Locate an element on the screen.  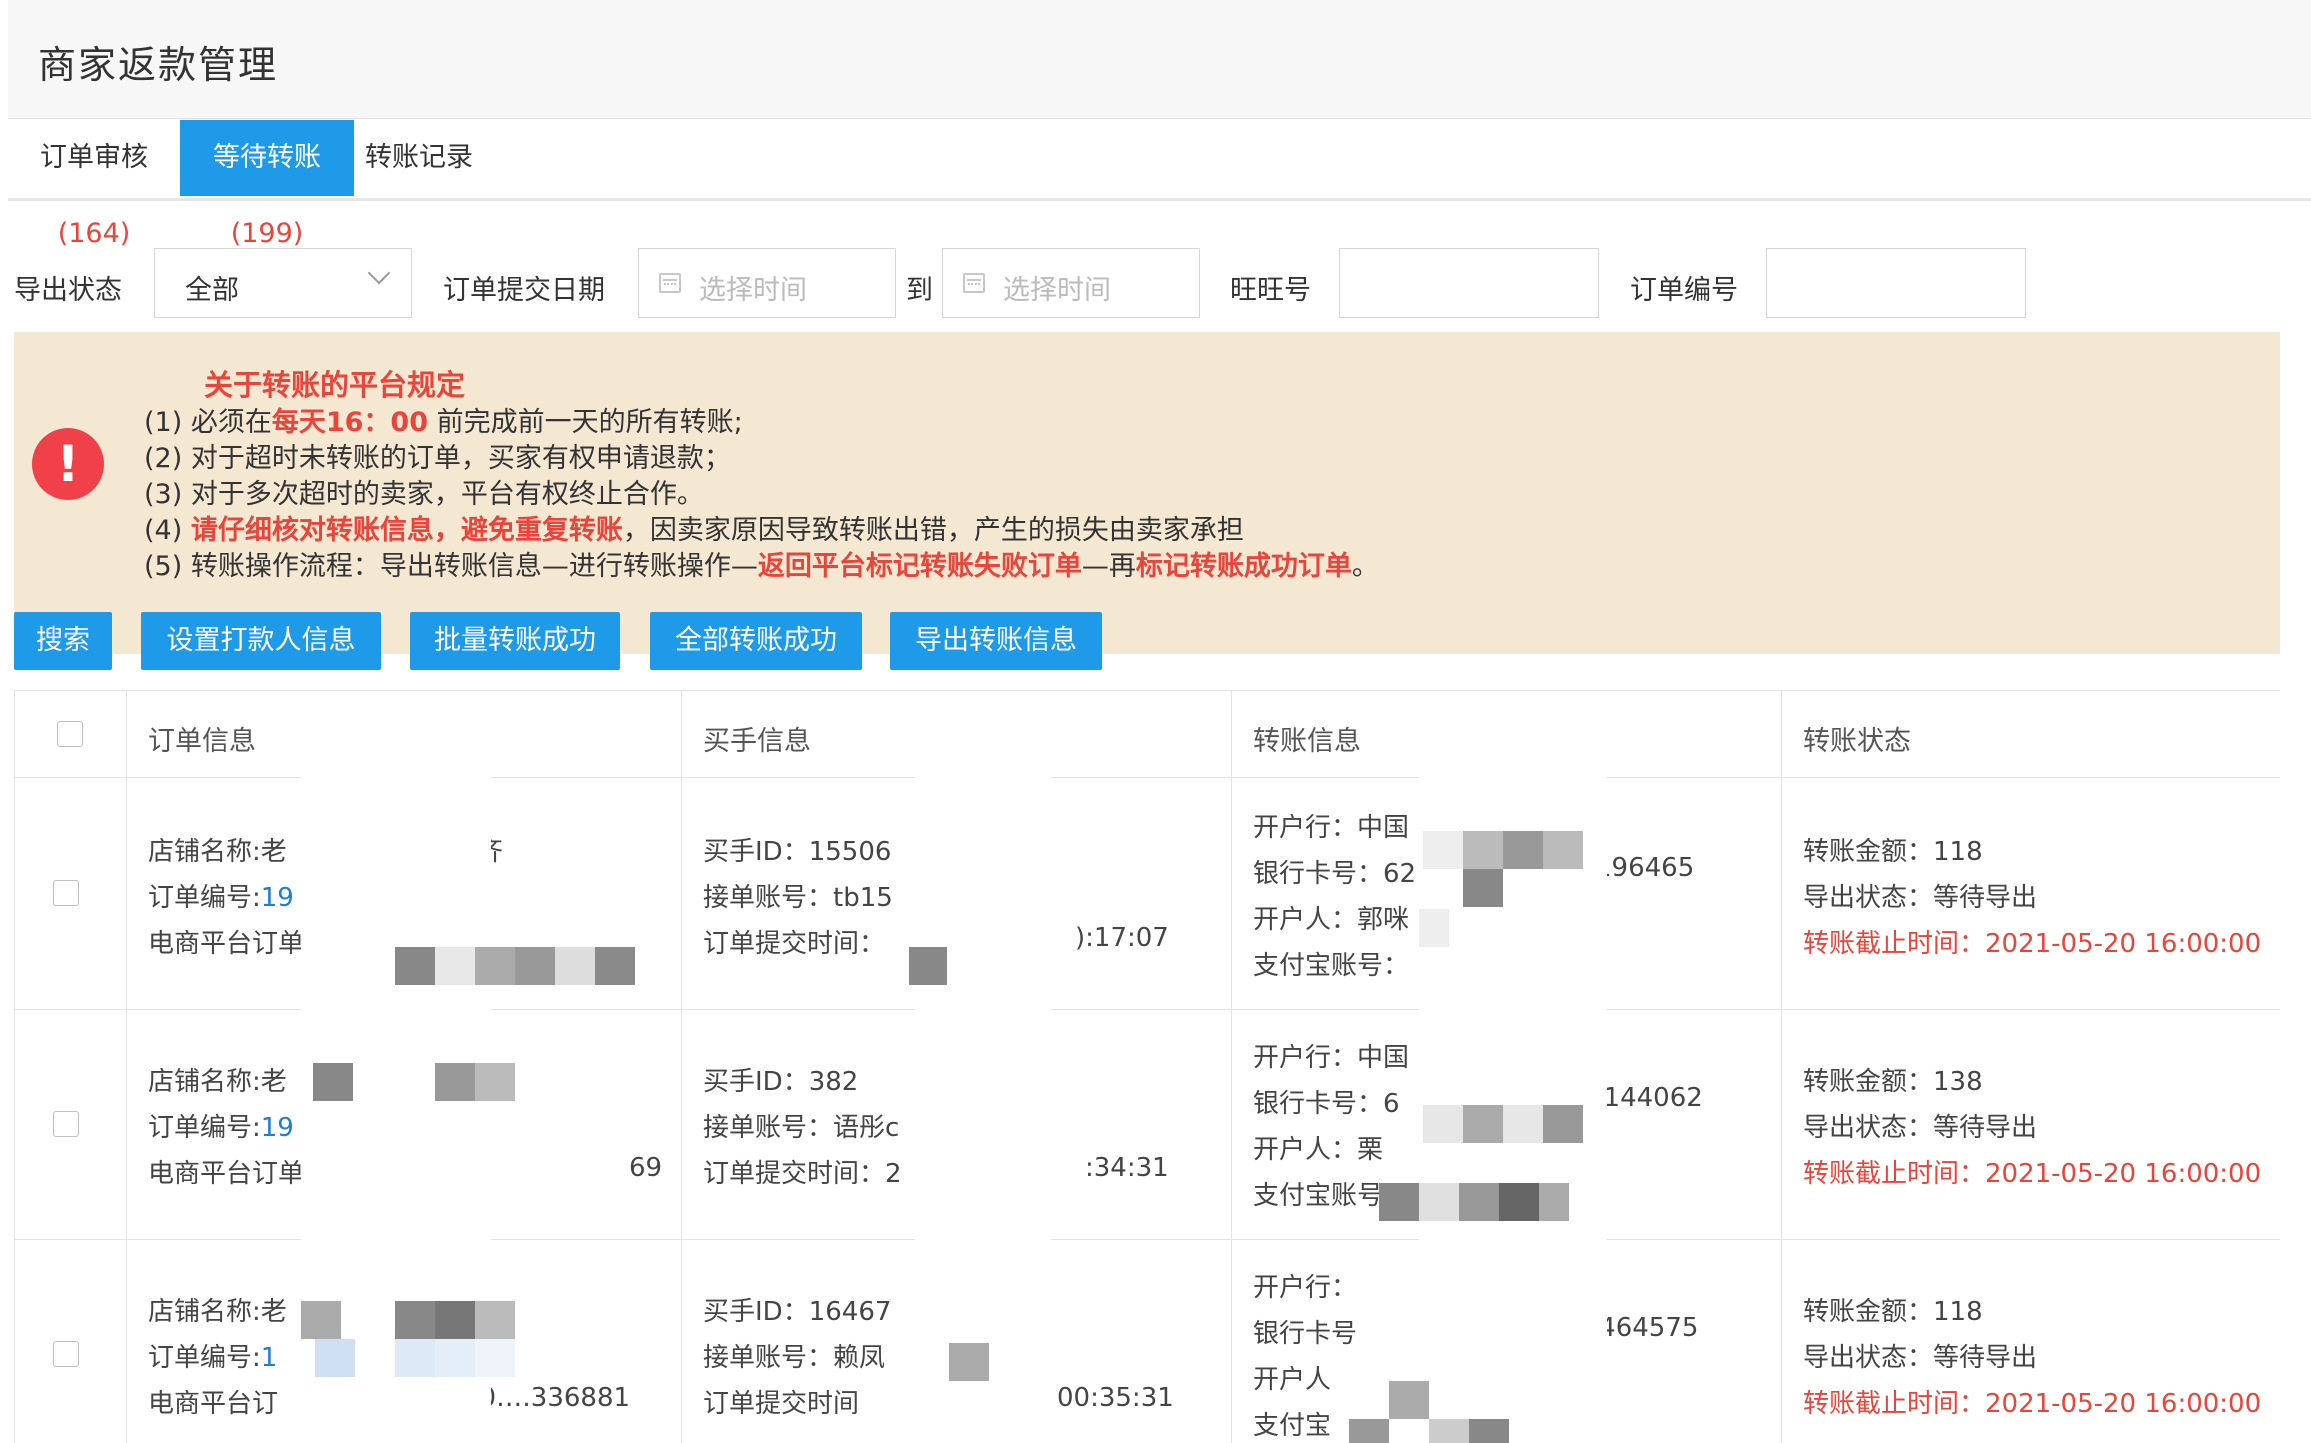
tab-awaiting-transfer: 等待转账 (199) is located at coordinates (267, 184).